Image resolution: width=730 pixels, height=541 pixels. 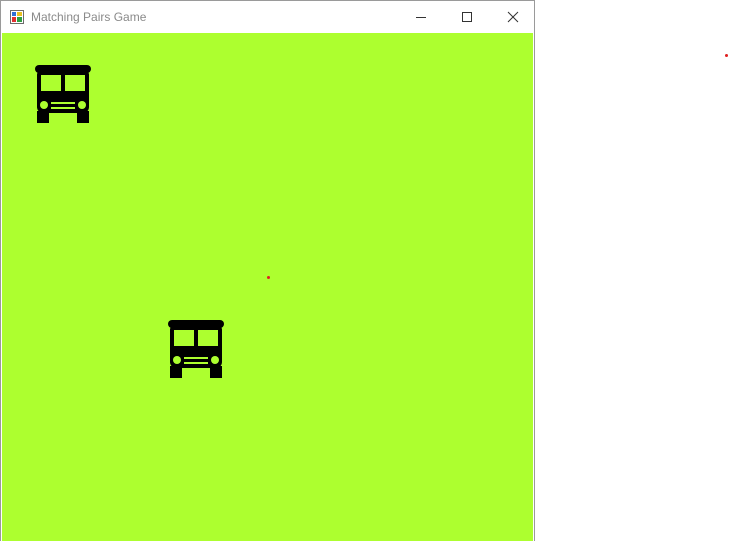 I want to click on minimize-button, so click(x=421, y=17).